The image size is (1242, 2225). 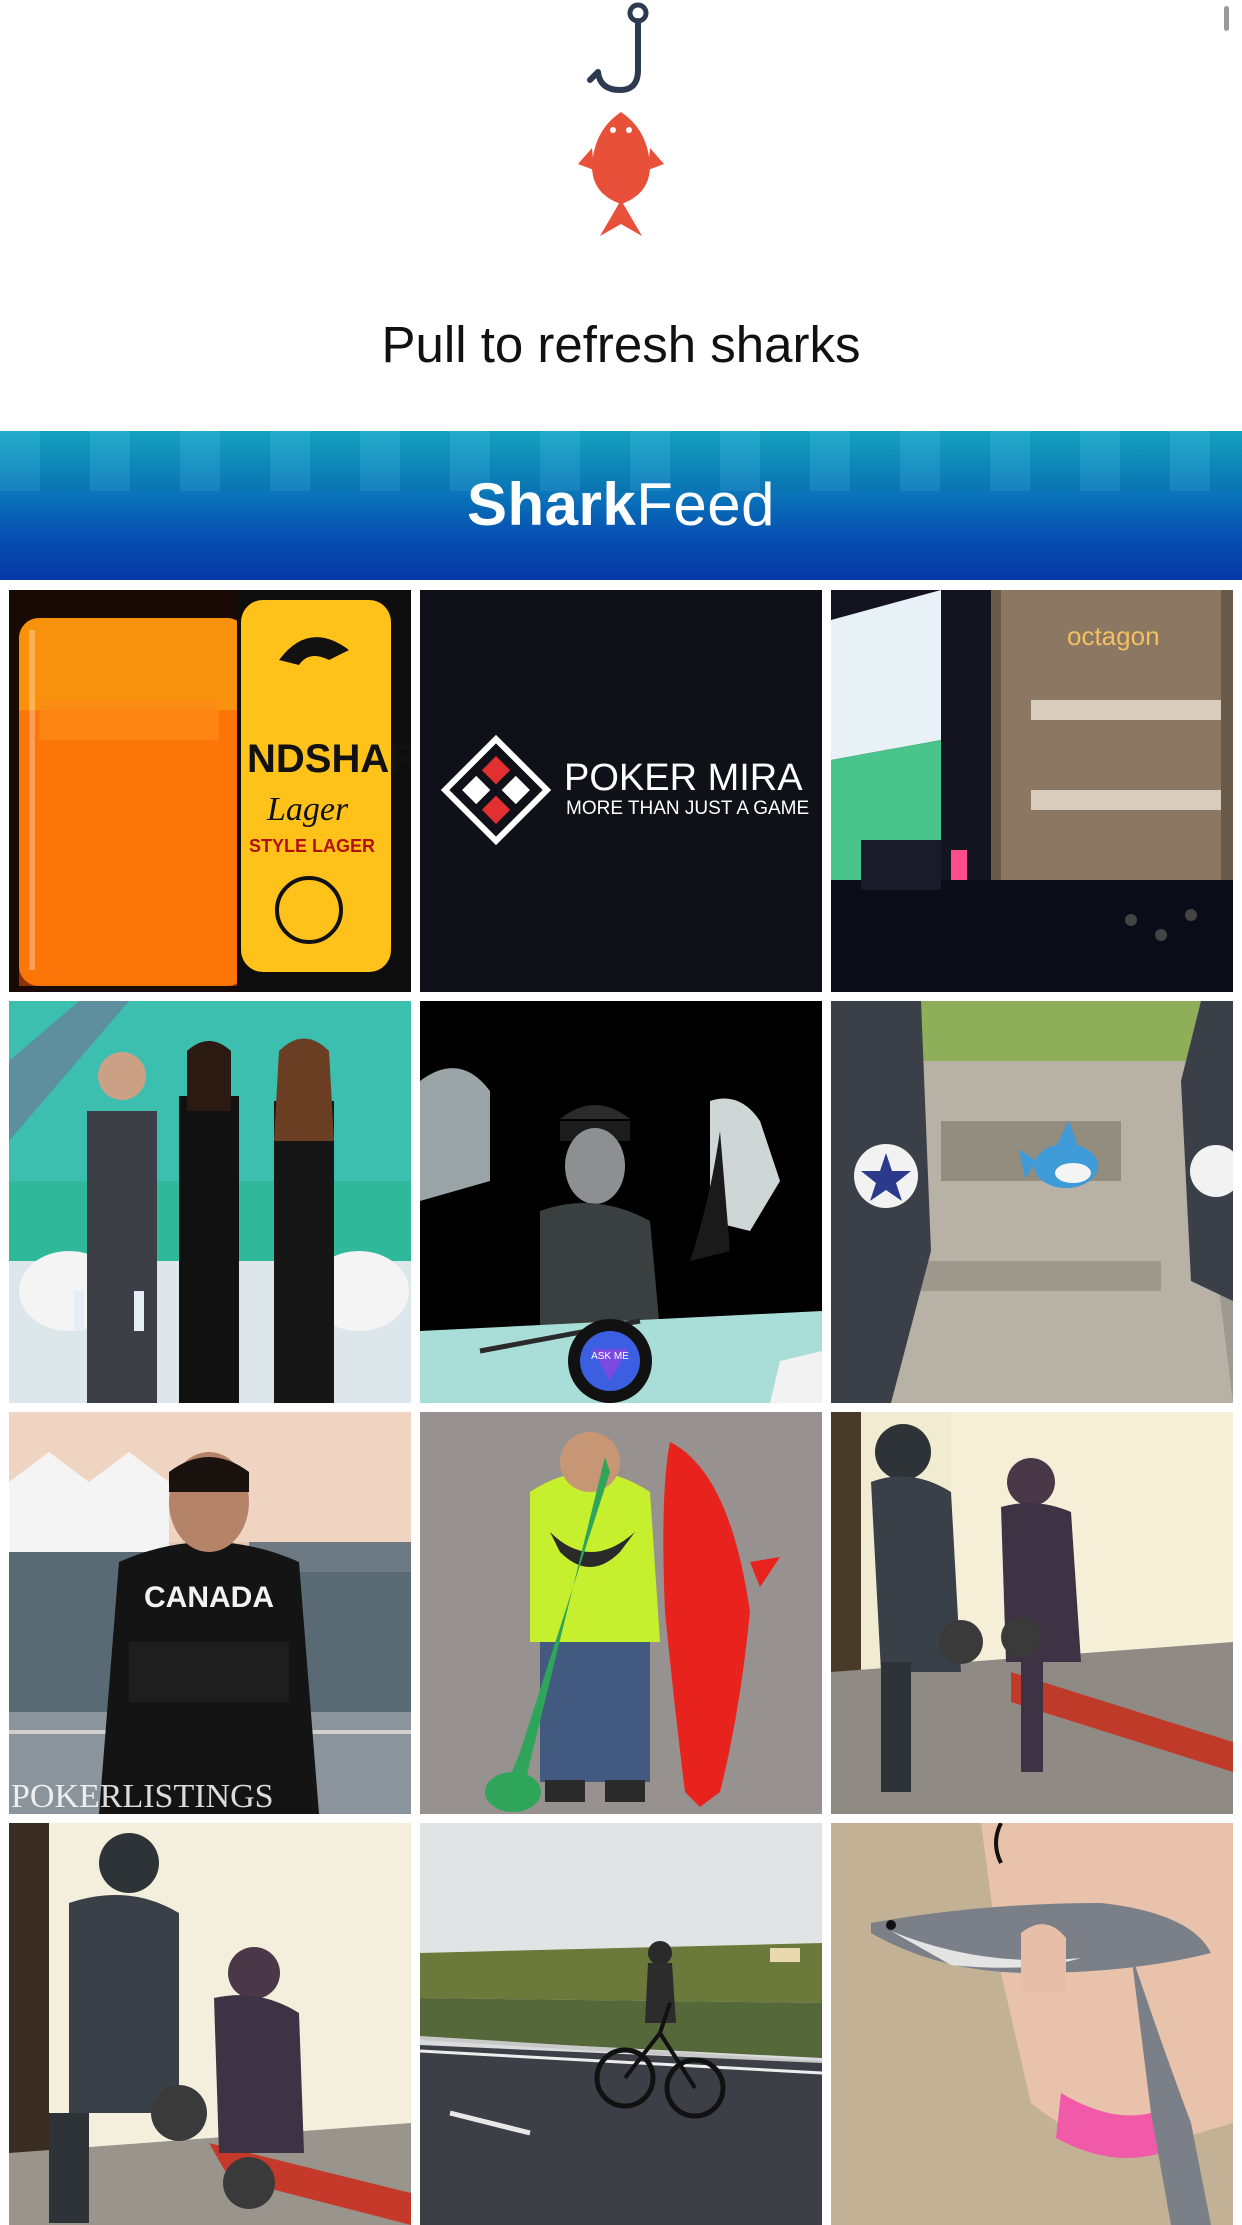 I want to click on sharkfeed-header: SharkFeed, so click(x=621, y=505).